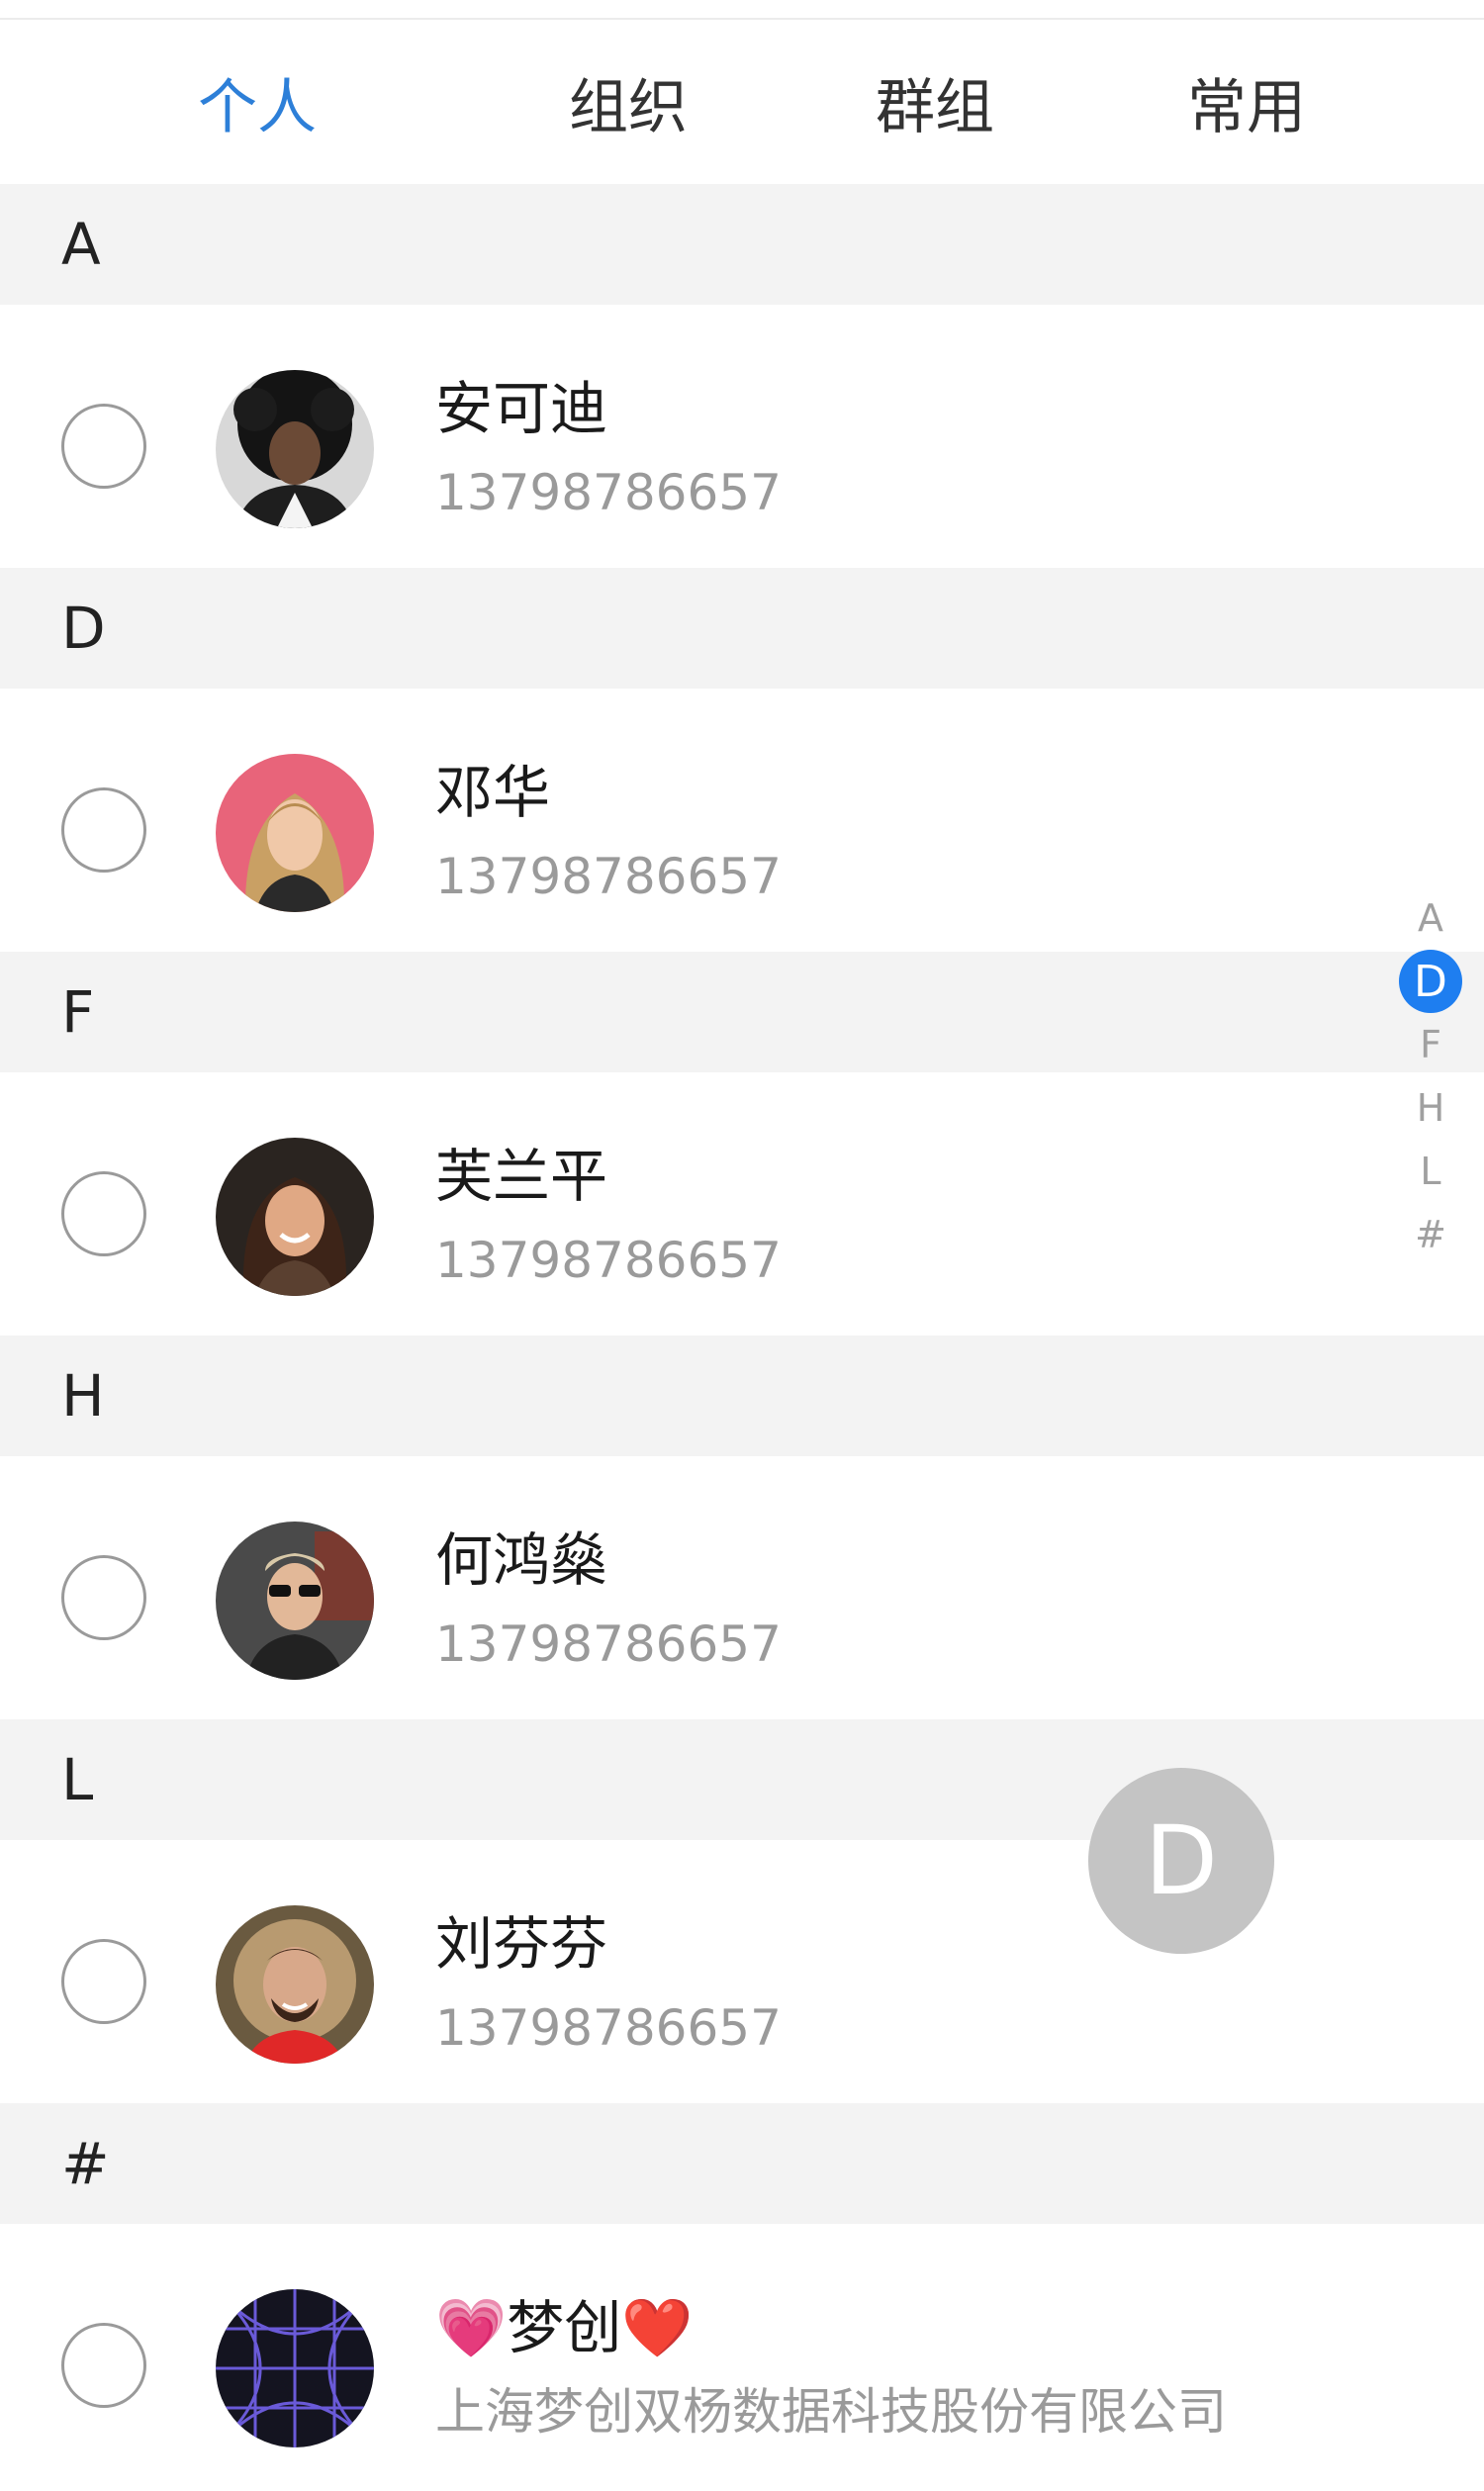 The width and height of the screenshot is (1484, 2491). I want to click on index-letter-a: A, so click(1430, 918).